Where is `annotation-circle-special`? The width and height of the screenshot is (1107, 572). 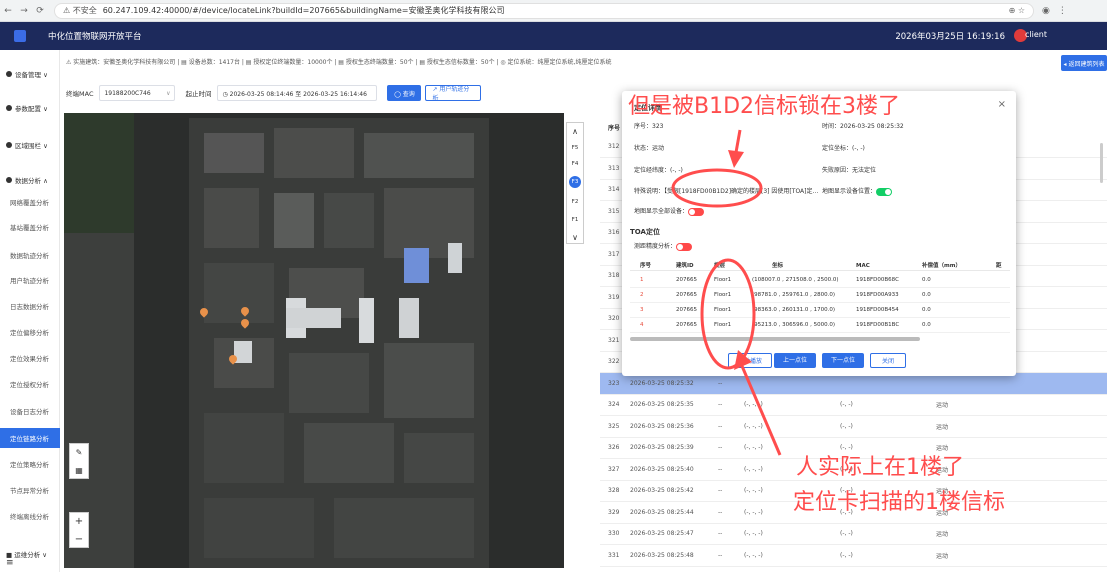 annotation-circle-special is located at coordinates (717, 188).